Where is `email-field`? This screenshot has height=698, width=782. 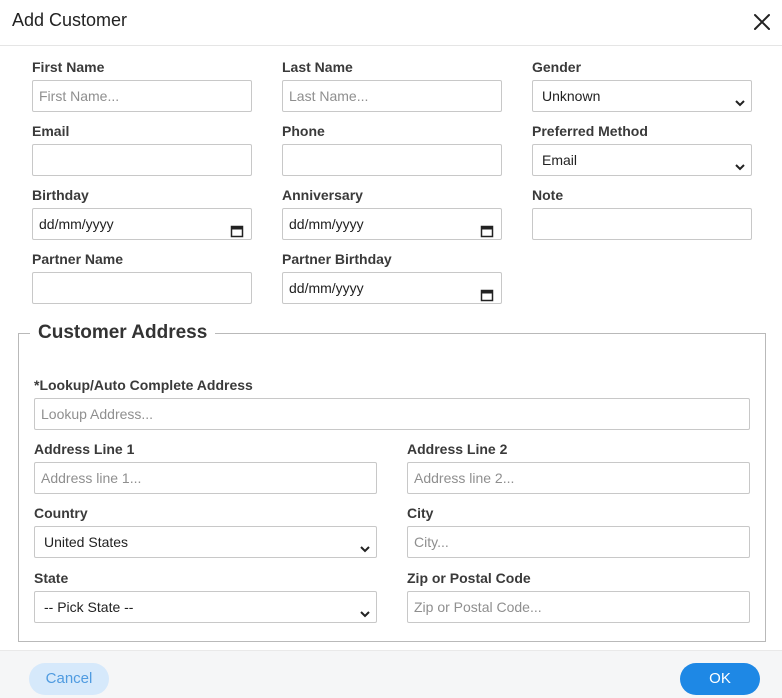
email-field is located at coordinates (142, 160).